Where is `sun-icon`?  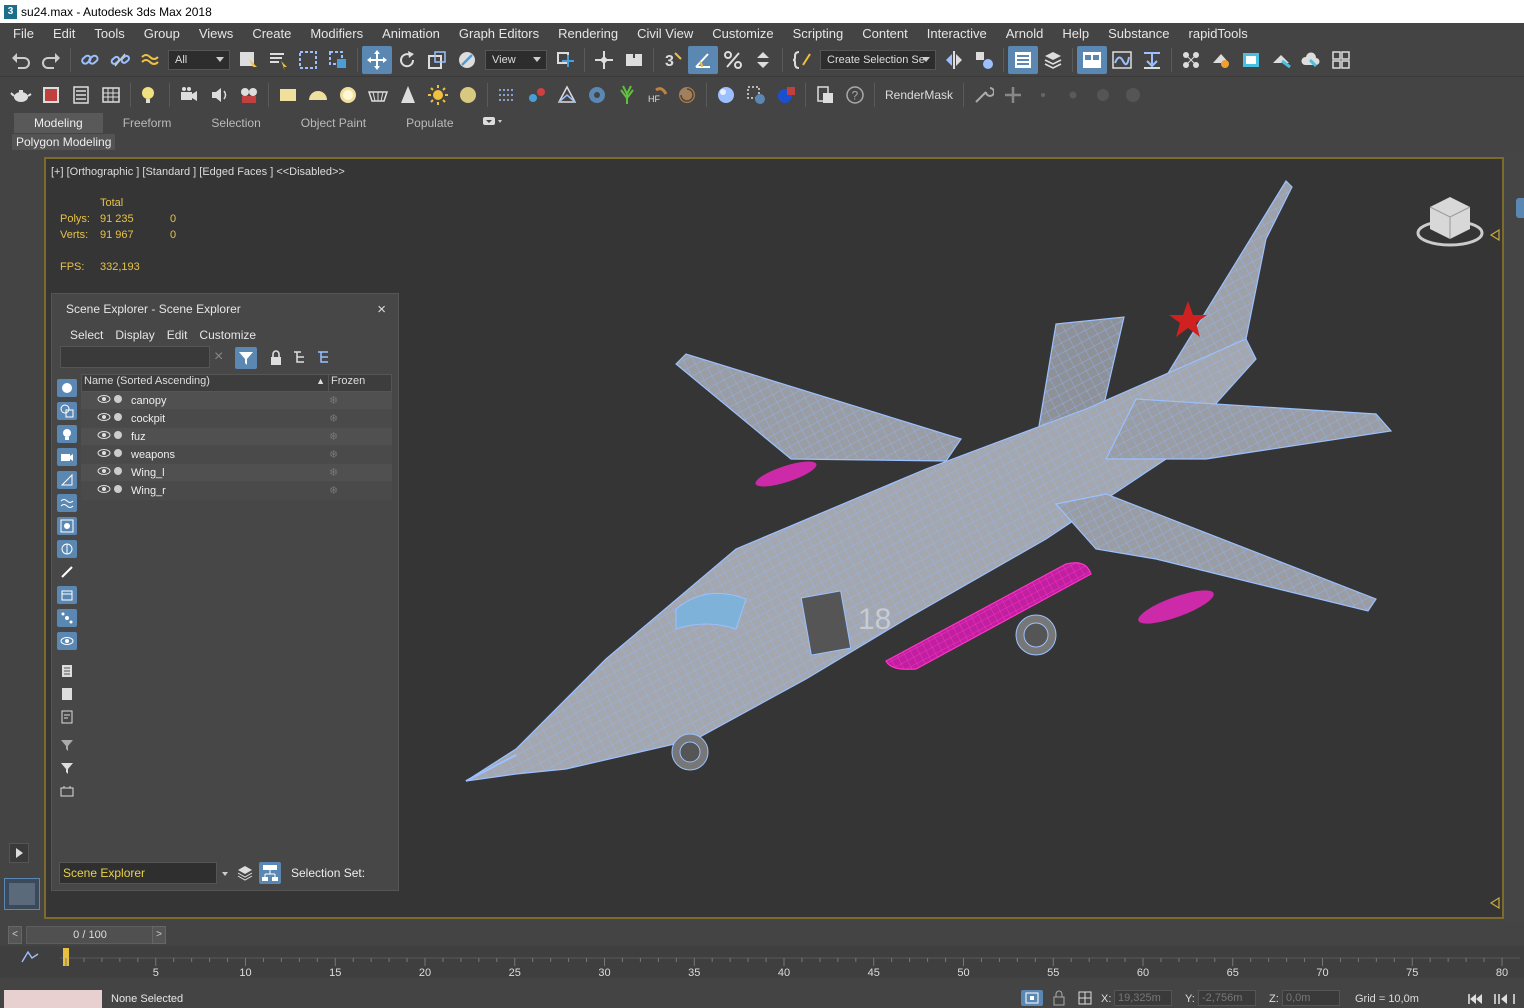 sun-icon is located at coordinates (438, 95).